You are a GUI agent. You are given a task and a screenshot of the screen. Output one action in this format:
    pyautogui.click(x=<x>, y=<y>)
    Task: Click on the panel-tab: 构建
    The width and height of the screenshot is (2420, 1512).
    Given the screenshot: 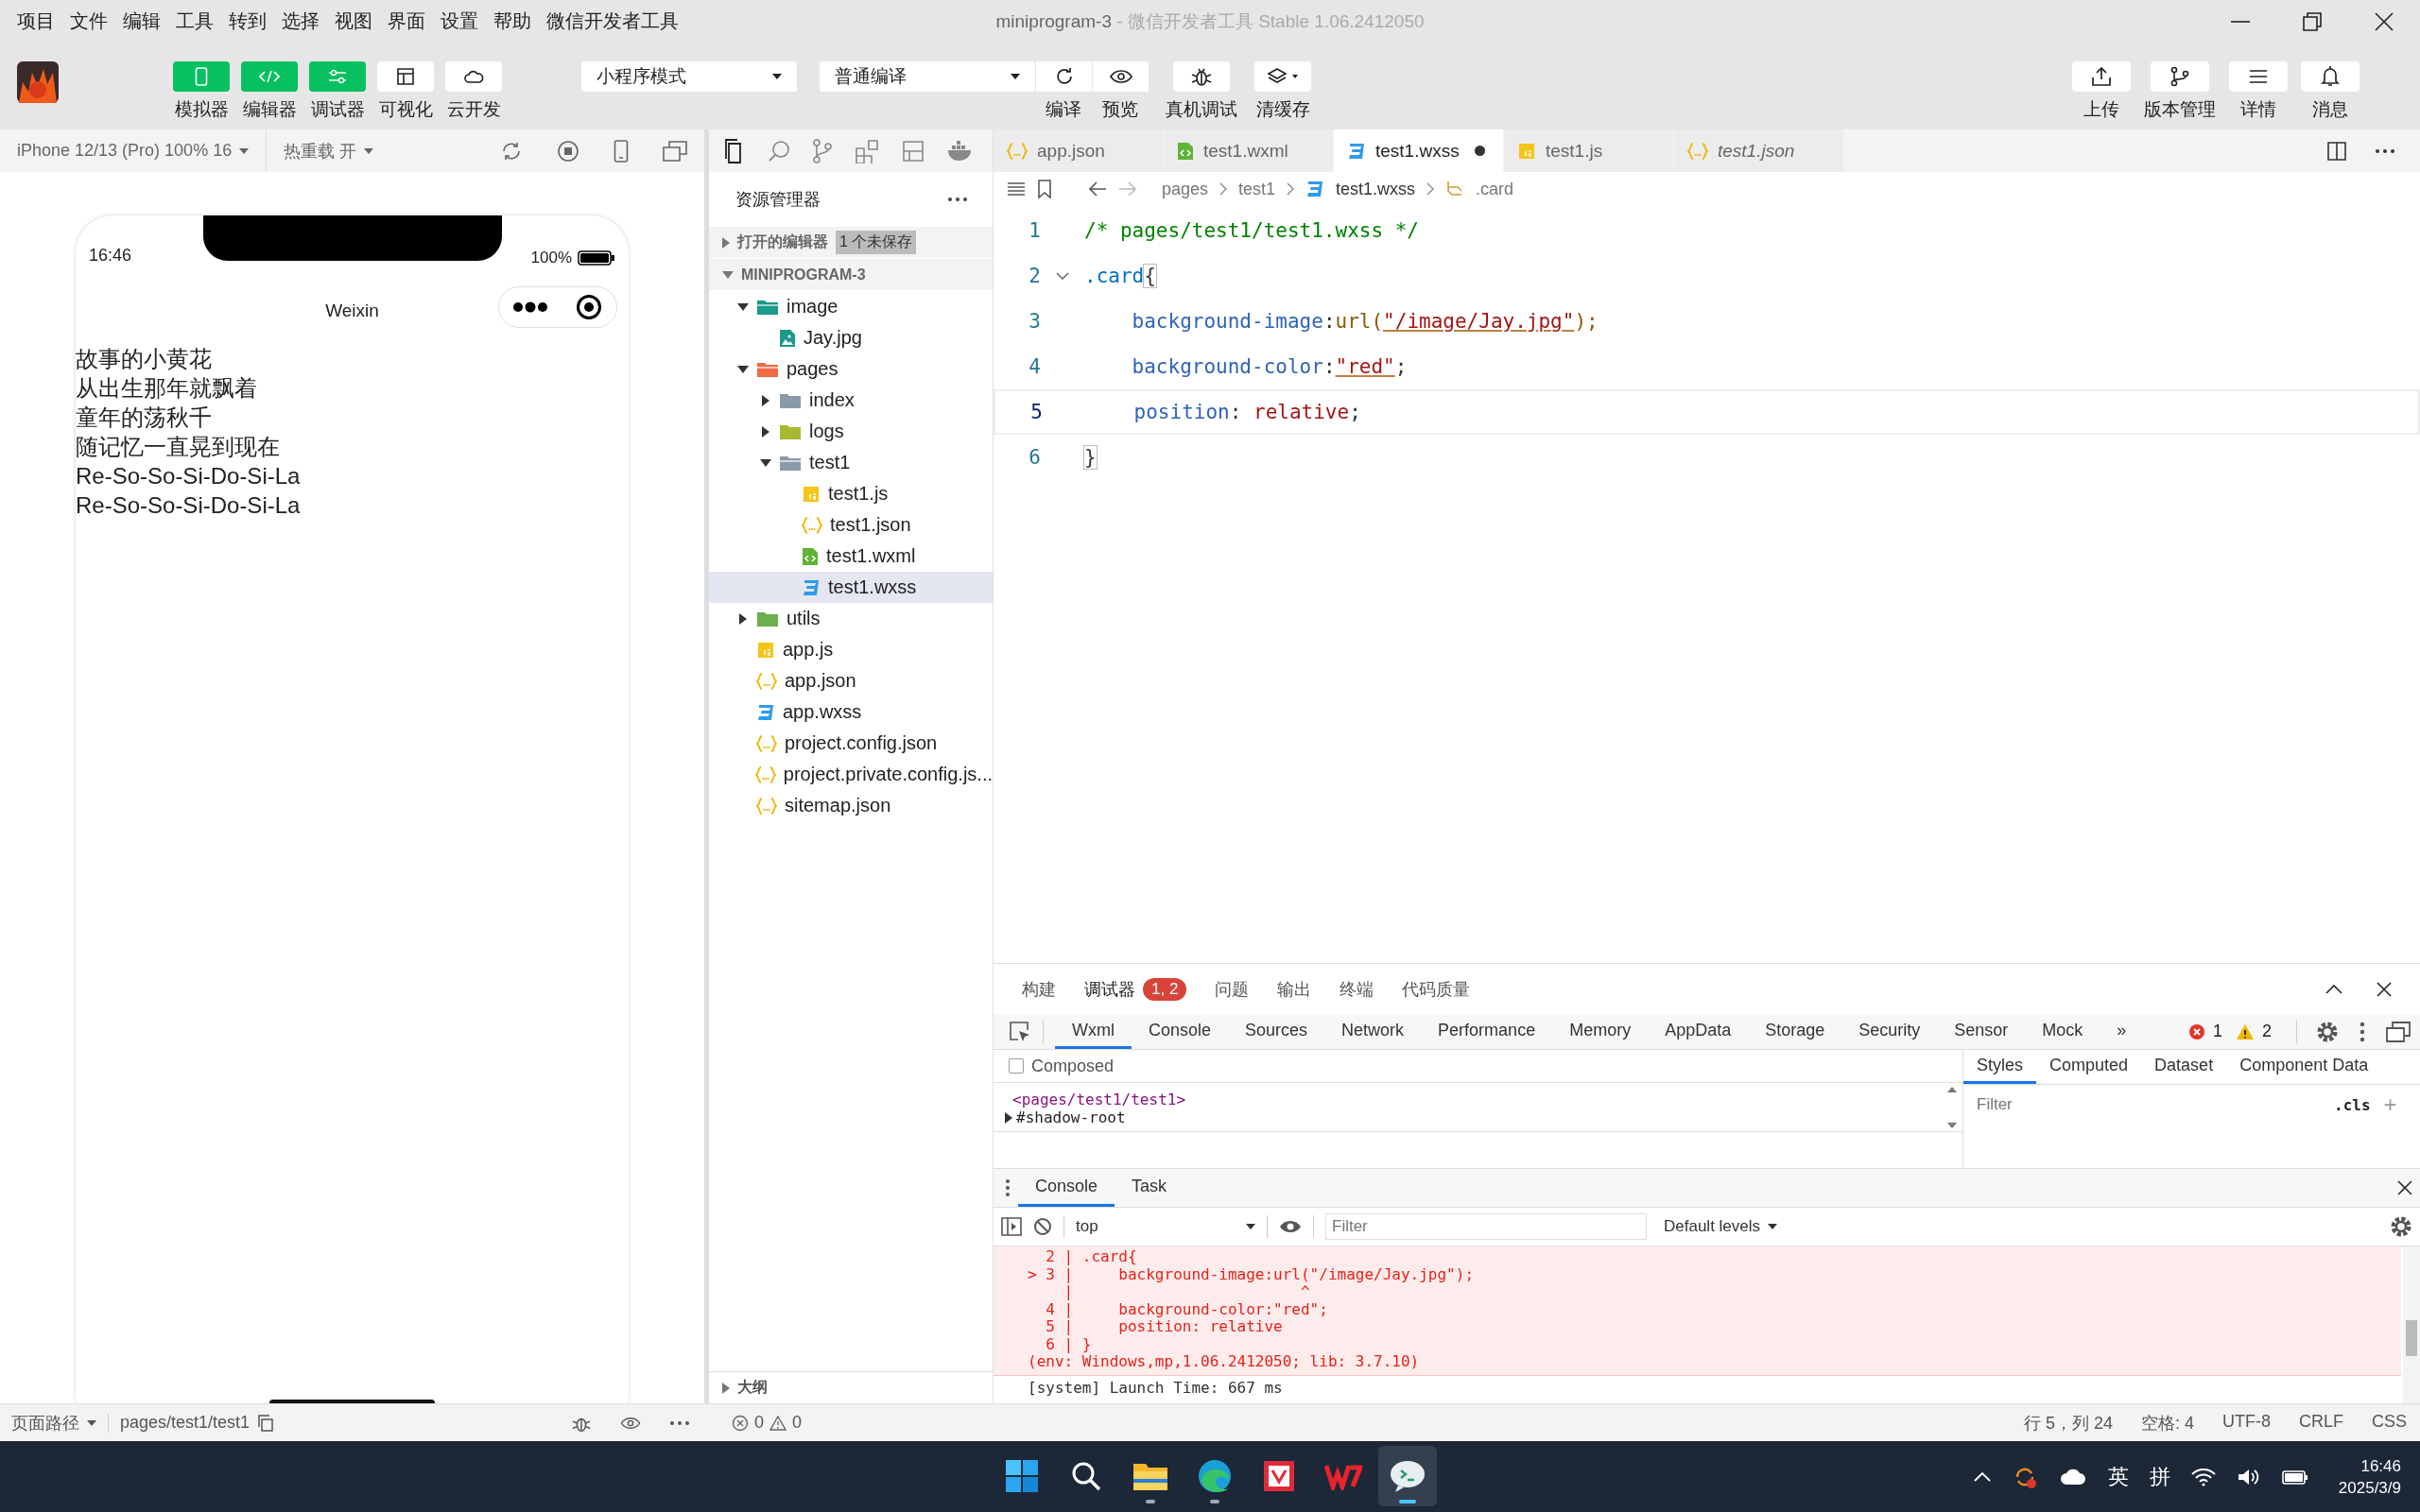 What is the action you would take?
    pyautogui.click(x=1039, y=989)
    